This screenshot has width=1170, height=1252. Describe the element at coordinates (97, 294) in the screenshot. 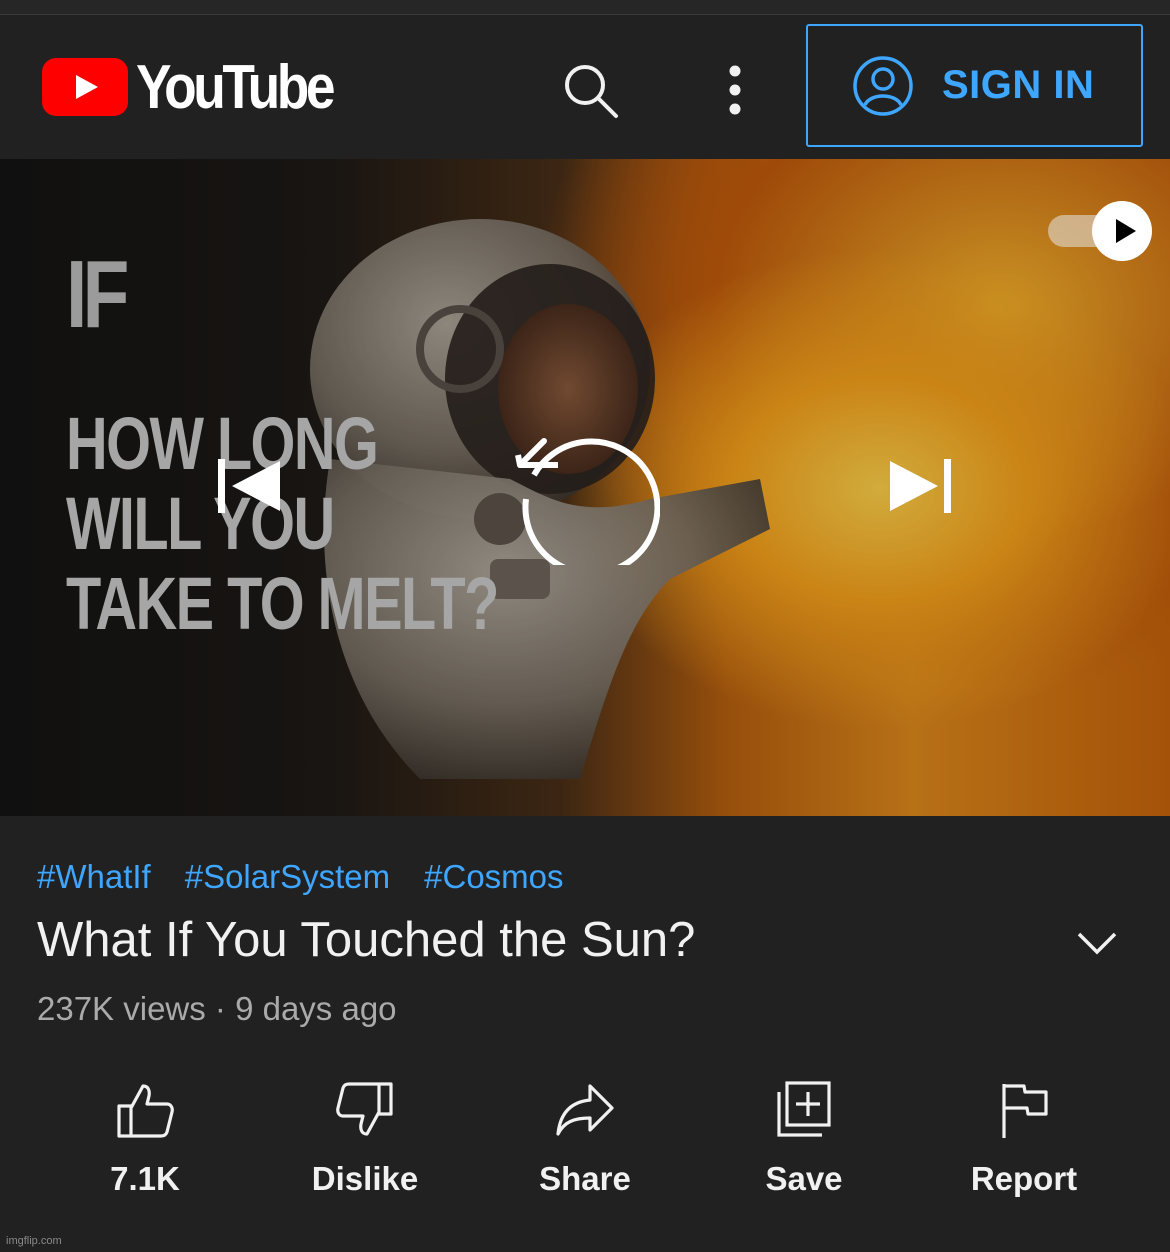

I see `thumbnail-channel-logo: IF` at that location.